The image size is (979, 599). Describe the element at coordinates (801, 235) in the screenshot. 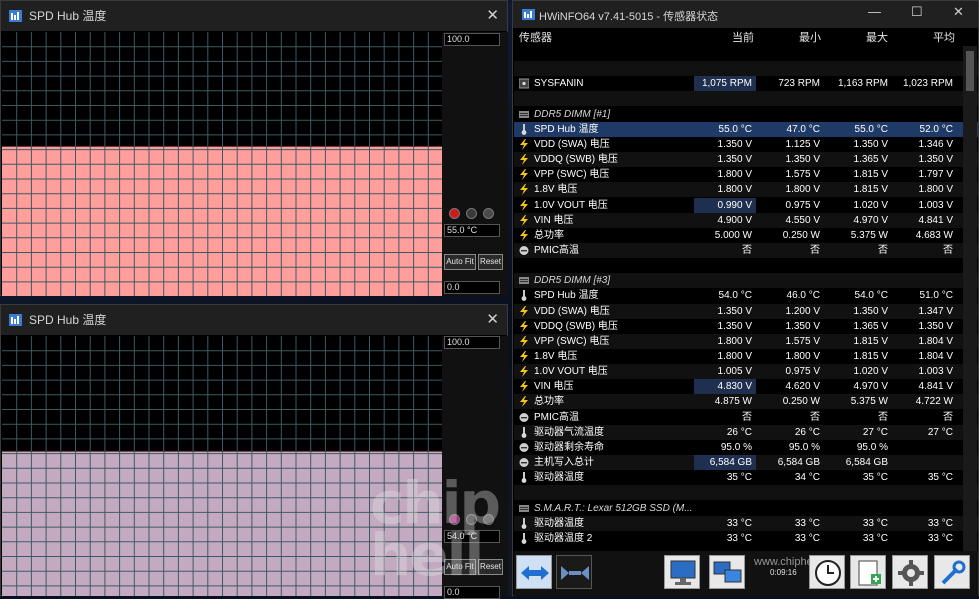

I see `min-value: 0.250 W` at that location.